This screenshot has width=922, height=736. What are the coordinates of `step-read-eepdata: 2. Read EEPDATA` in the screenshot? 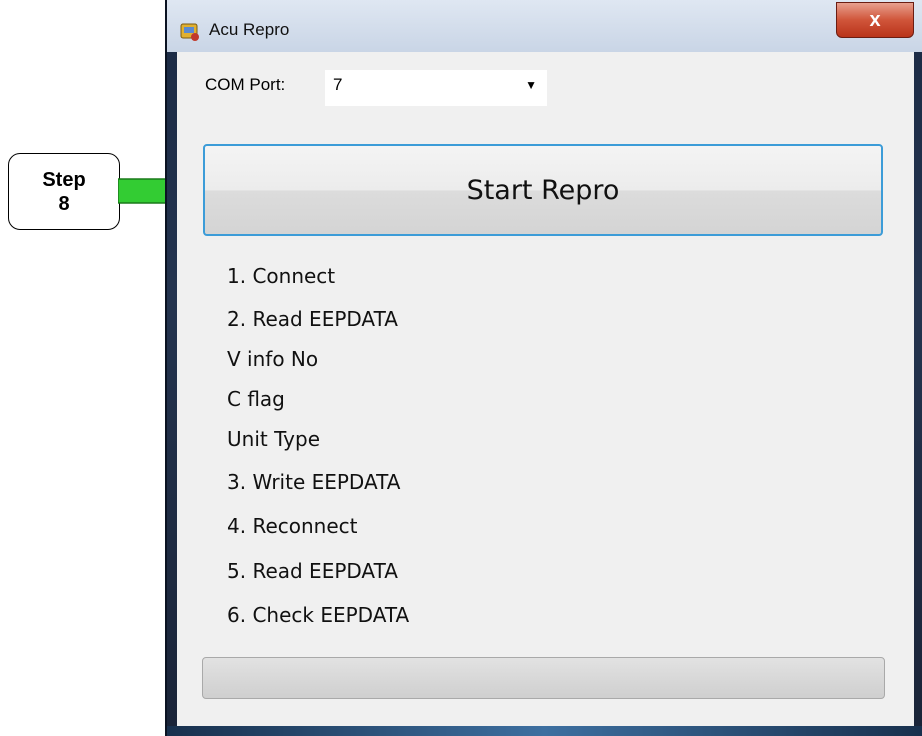 It's located at (312, 319).